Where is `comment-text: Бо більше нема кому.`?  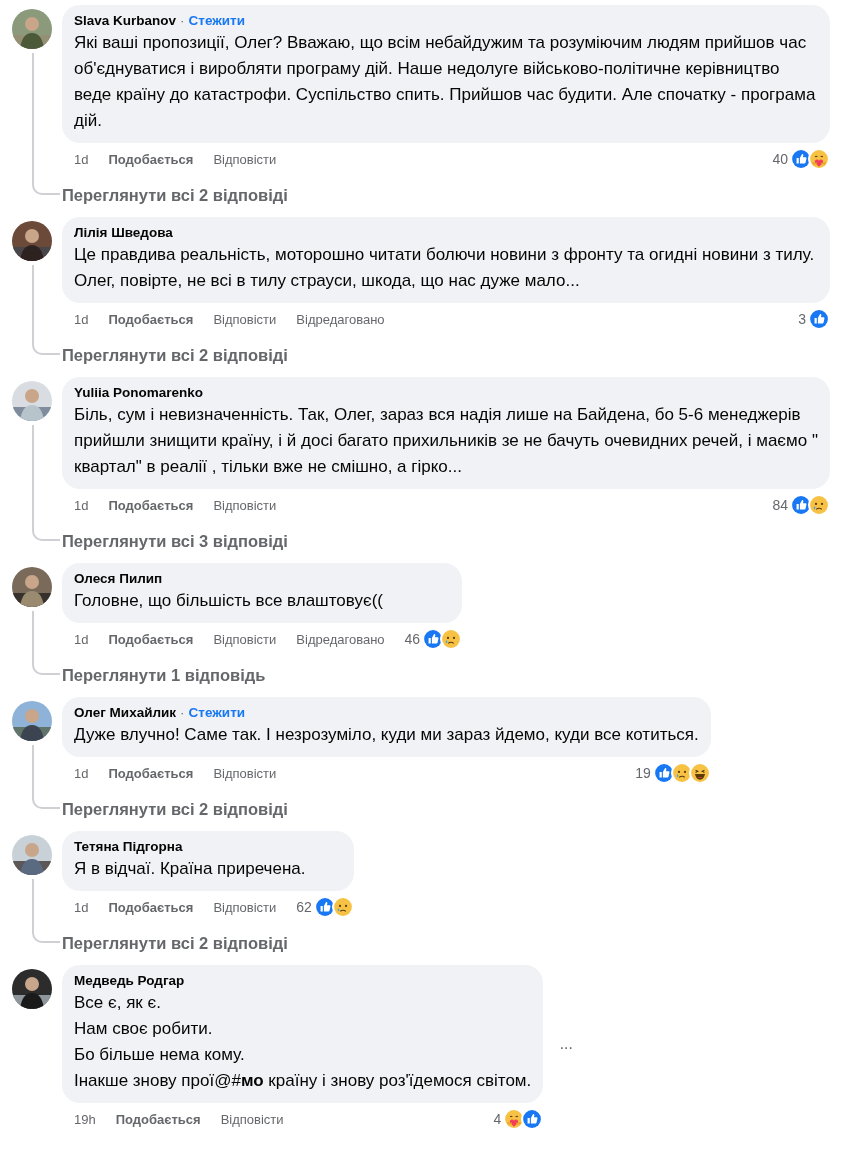
comment-text: Бо більше нема кому. is located at coordinates (160, 1055).